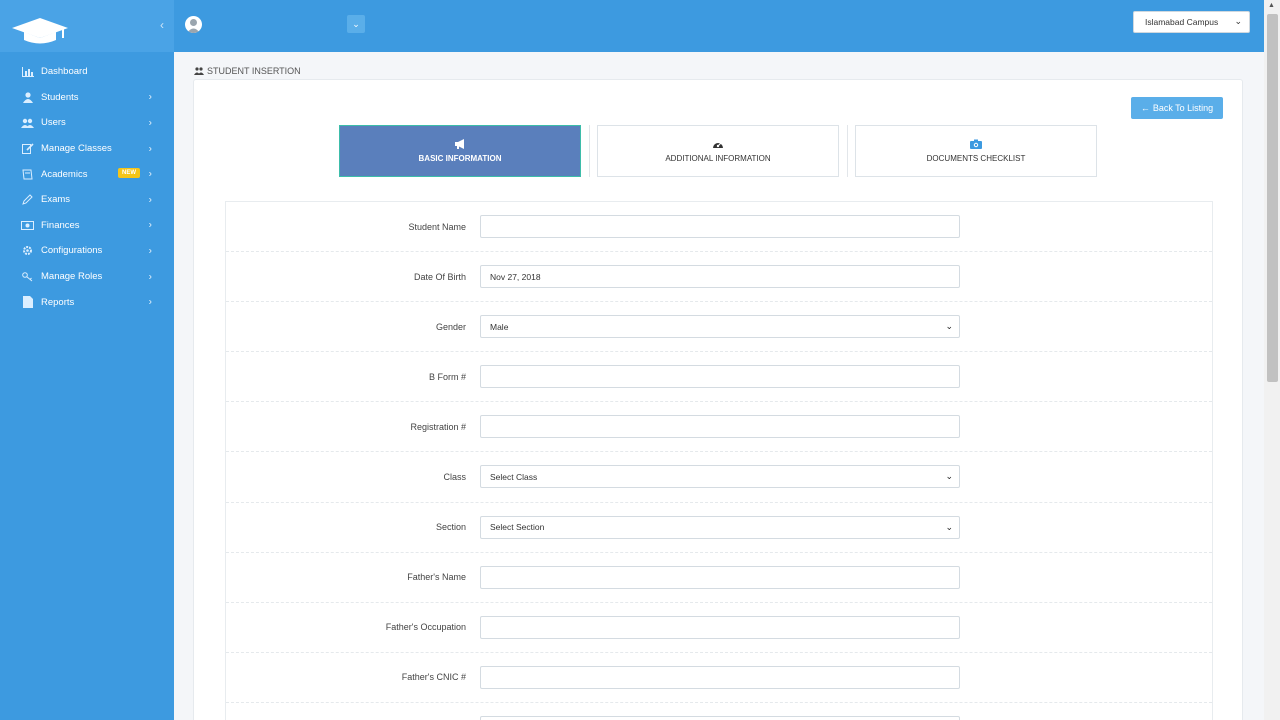 The height and width of the screenshot is (720, 1280). I want to click on sidebar-item-label: Manage Roles, so click(72, 277).